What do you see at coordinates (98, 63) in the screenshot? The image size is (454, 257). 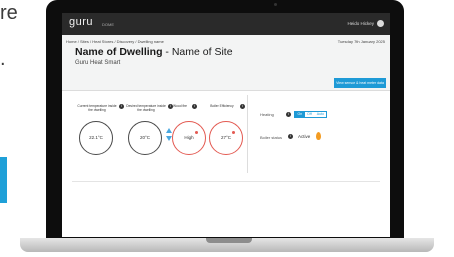 I see `page-subtitle: Guru Heat Smart` at bounding box center [98, 63].